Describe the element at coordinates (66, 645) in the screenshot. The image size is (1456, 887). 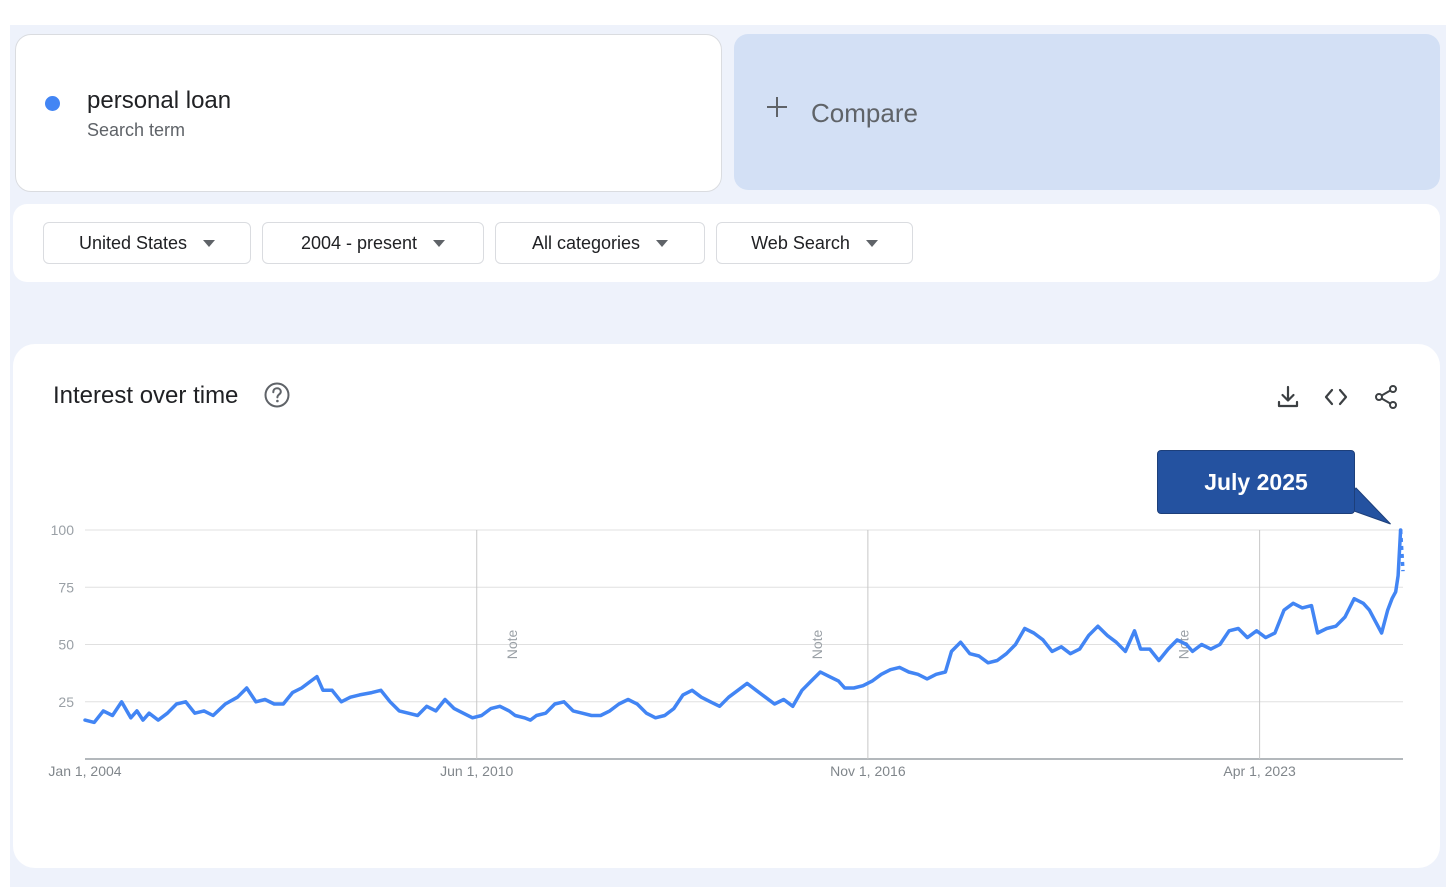
I see `y-tick-label: 50` at that location.